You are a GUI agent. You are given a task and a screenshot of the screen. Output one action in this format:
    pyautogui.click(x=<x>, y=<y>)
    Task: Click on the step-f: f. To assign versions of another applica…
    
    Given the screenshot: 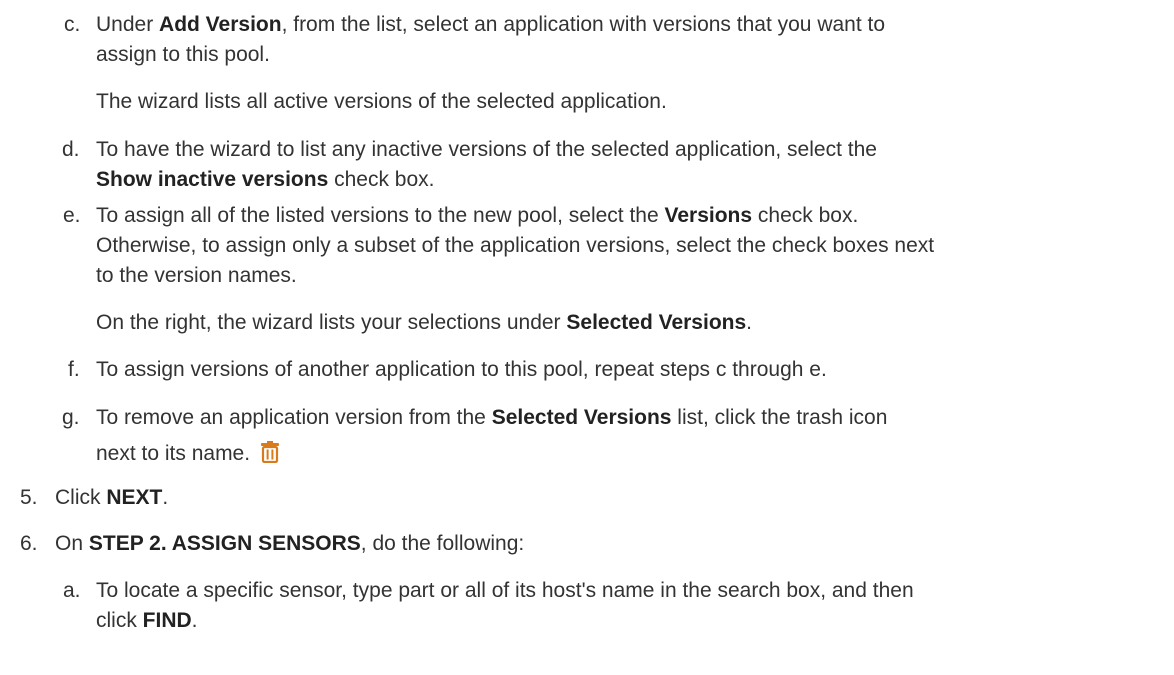 What is the action you would take?
    pyautogui.click(x=587, y=370)
    